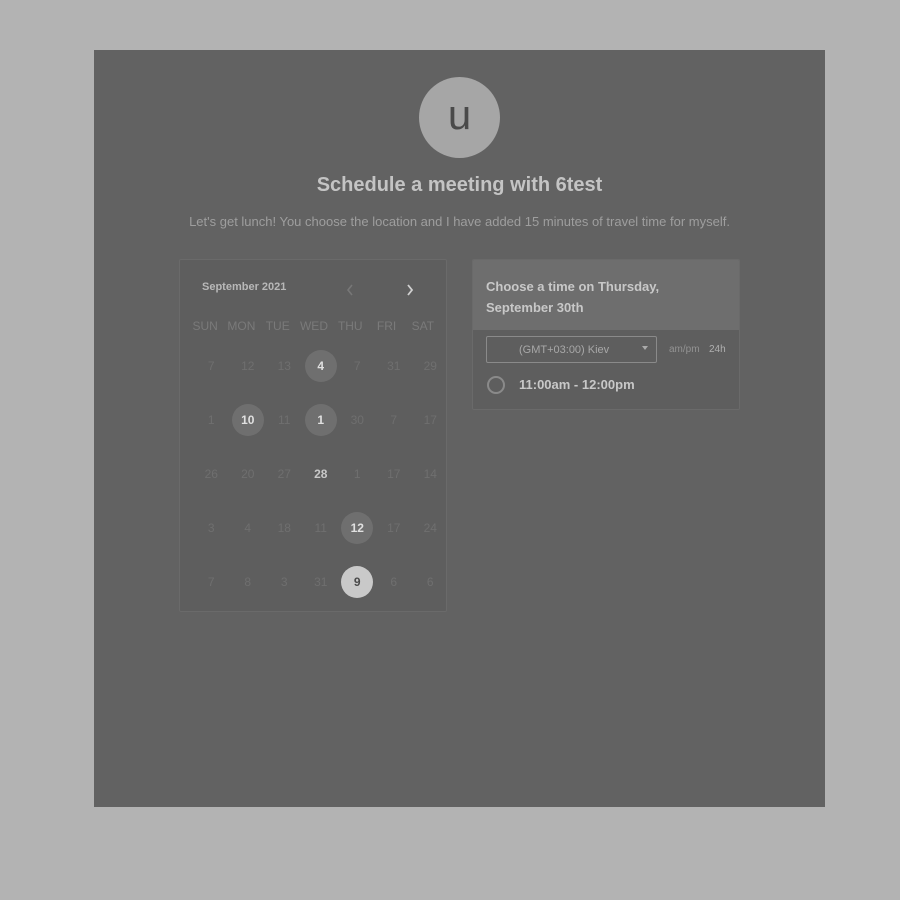  Describe the element at coordinates (284, 377) in the screenshot. I see `calendar-day: 13` at that location.